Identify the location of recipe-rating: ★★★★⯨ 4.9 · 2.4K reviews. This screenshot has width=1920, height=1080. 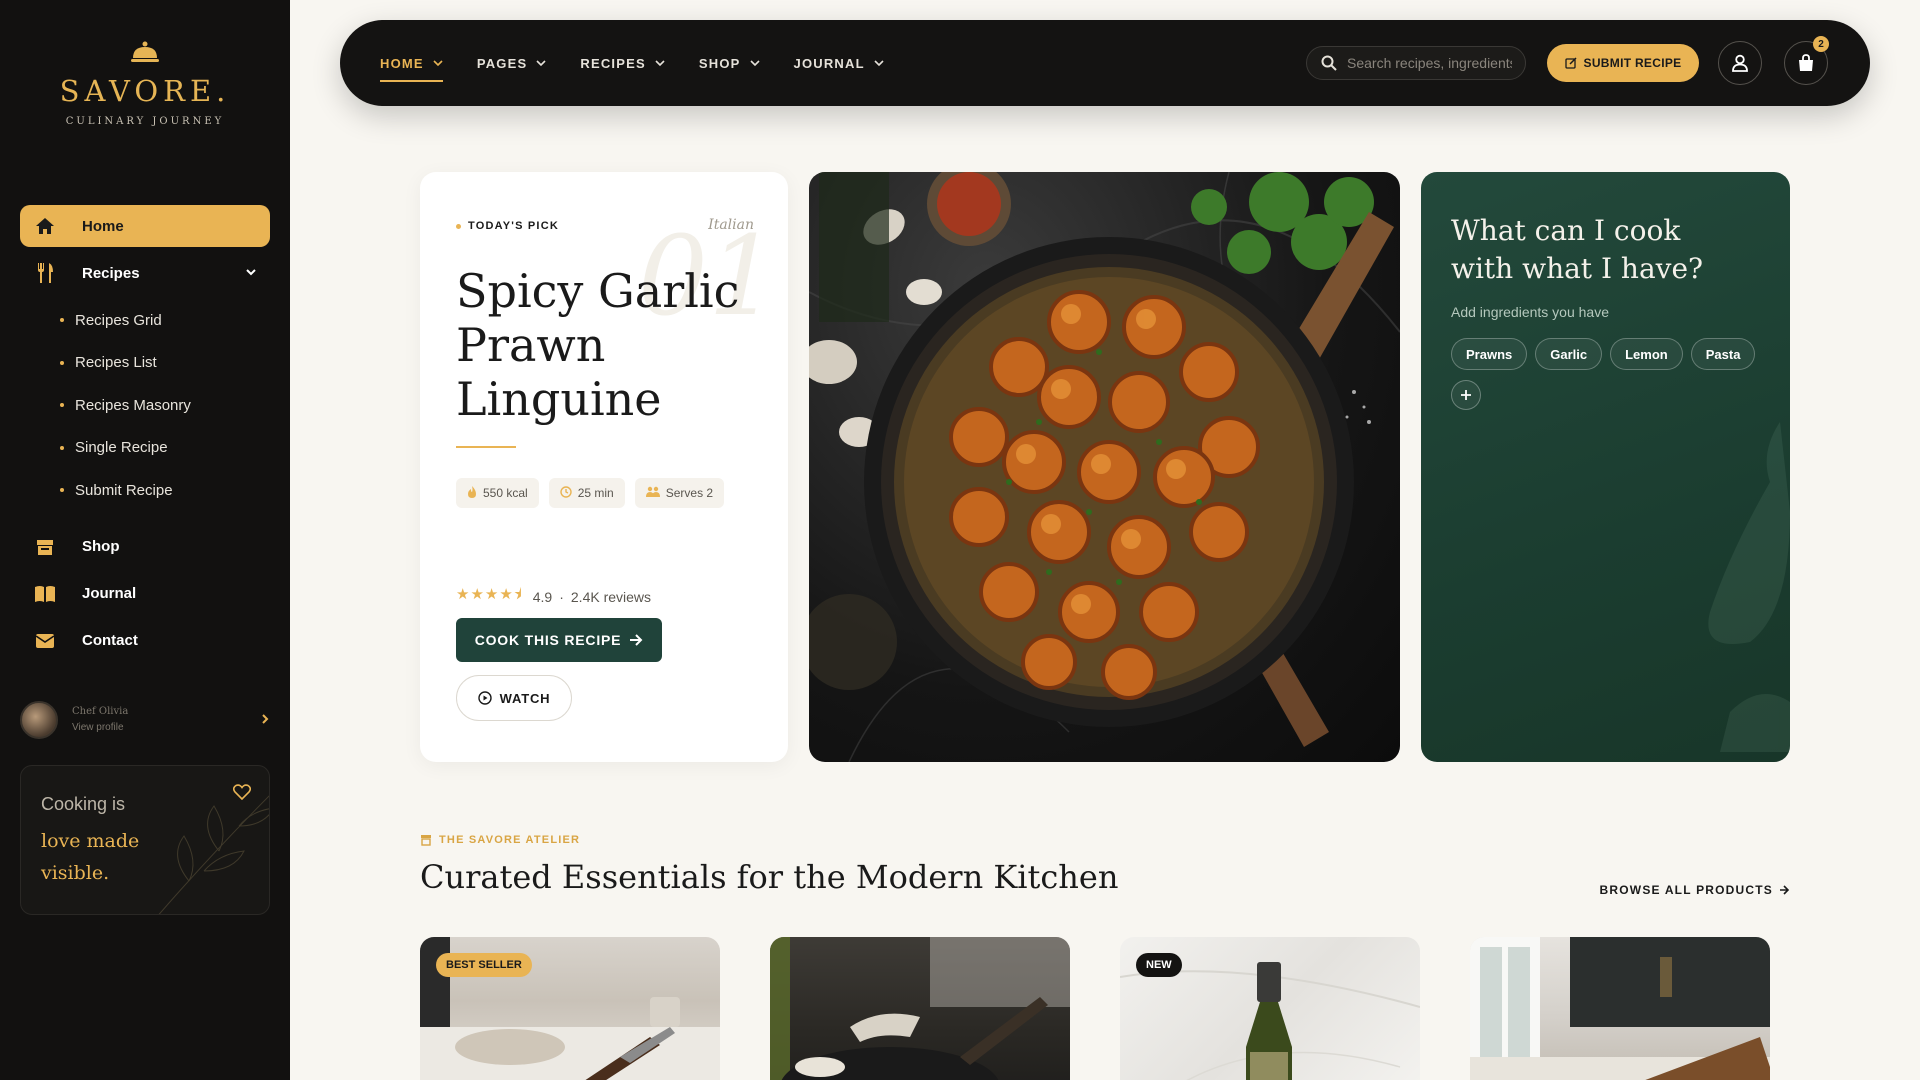
(553, 596).